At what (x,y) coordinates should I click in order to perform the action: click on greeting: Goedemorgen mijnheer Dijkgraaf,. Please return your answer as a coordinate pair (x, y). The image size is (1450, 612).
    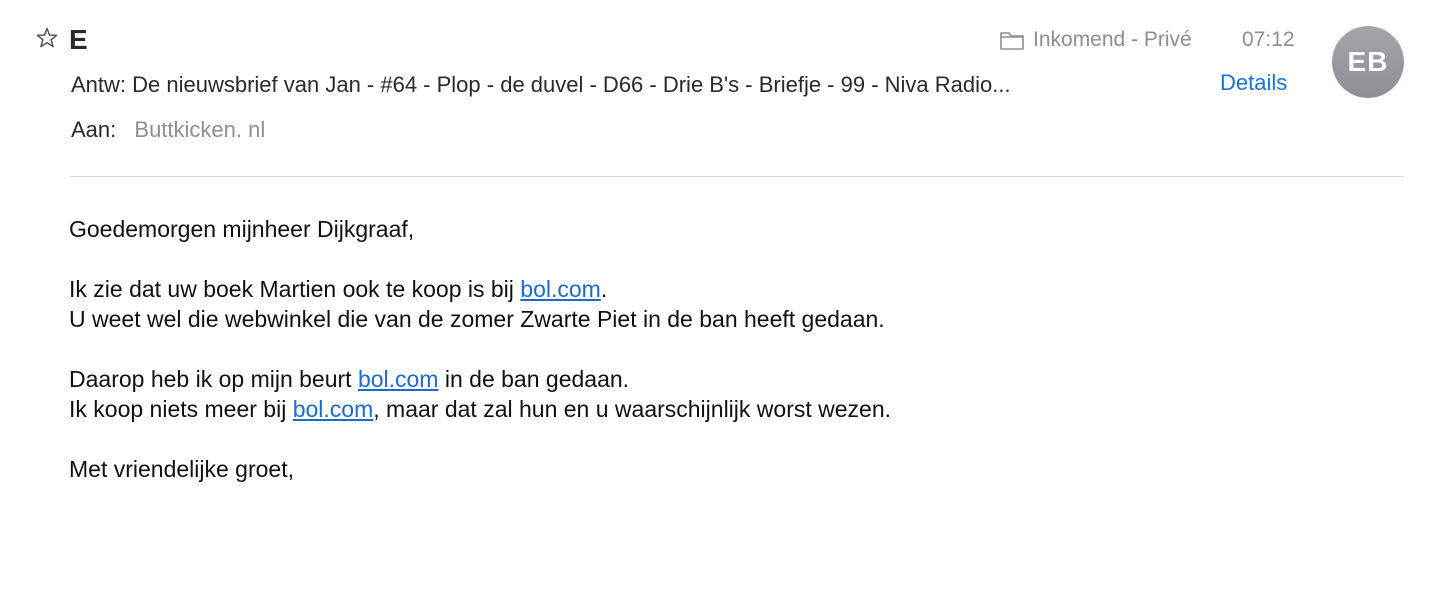
    Looking at the image, I should click on (242, 229).